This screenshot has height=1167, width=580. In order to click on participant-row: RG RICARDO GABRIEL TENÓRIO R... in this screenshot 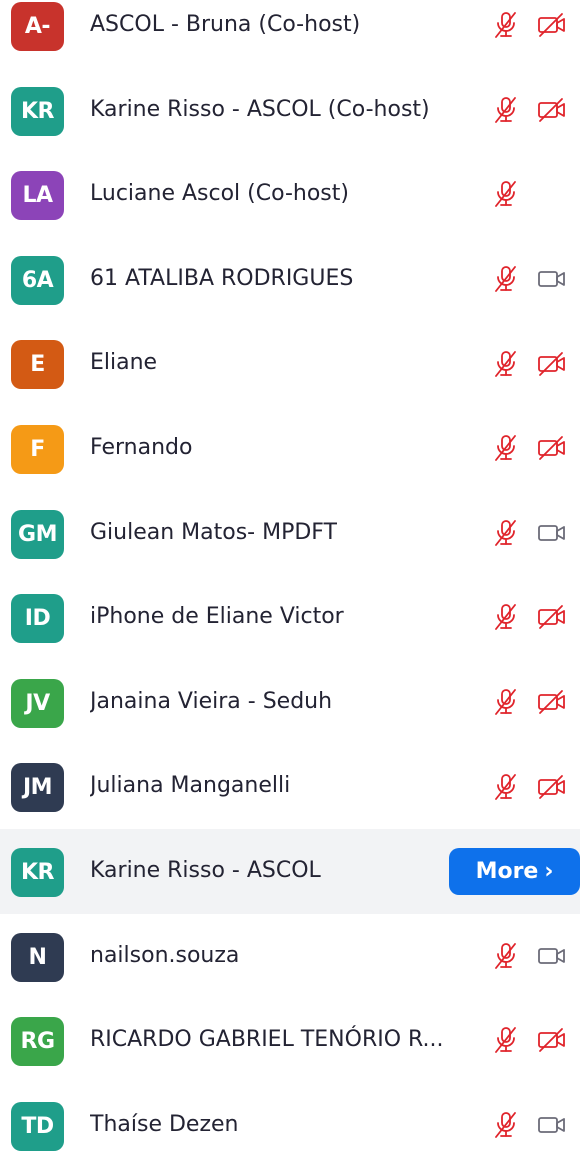, I will do `click(290, 1040)`.